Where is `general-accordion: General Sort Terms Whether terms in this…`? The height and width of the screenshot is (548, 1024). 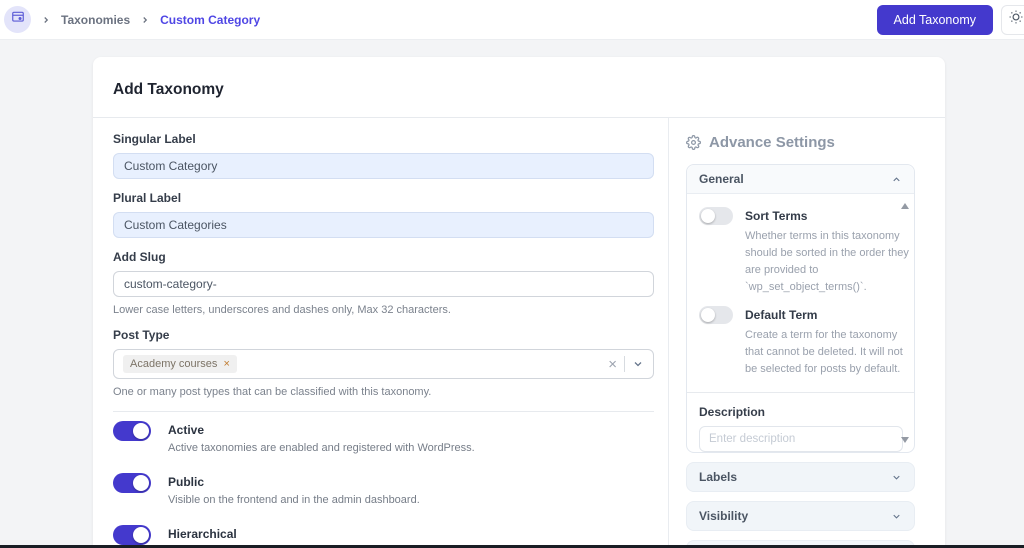 general-accordion: General Sort Terms Whether terms in this… is located at coordinates (800, 308).